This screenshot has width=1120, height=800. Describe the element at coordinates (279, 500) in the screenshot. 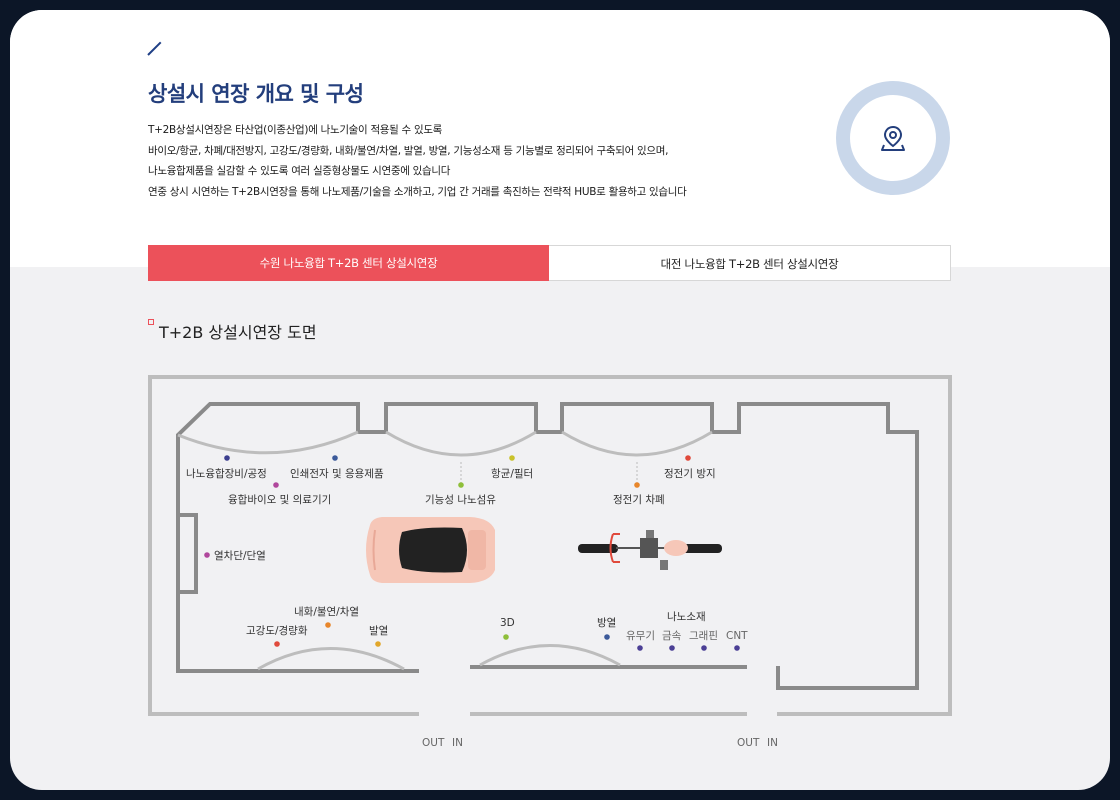

I see `booth-label: 융합바이오 및 의료기기` at that location.